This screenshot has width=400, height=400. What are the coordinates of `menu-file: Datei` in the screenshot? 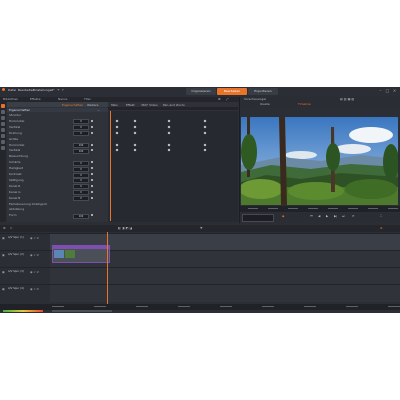 It's located at (12, 90).